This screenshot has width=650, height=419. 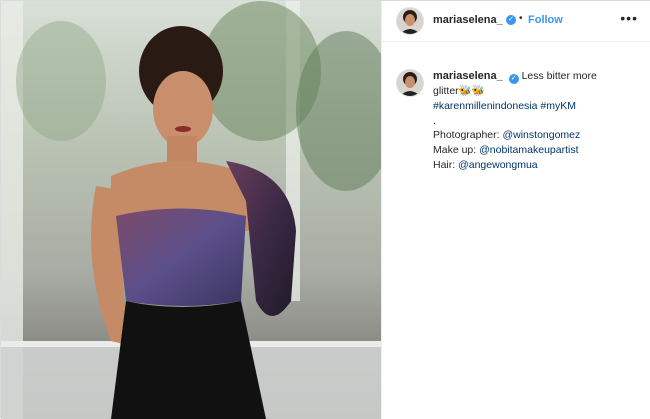 I want to click on caption-first-line: mariaselena_ ✓ Less bitter more, so click(x=535, y=76).